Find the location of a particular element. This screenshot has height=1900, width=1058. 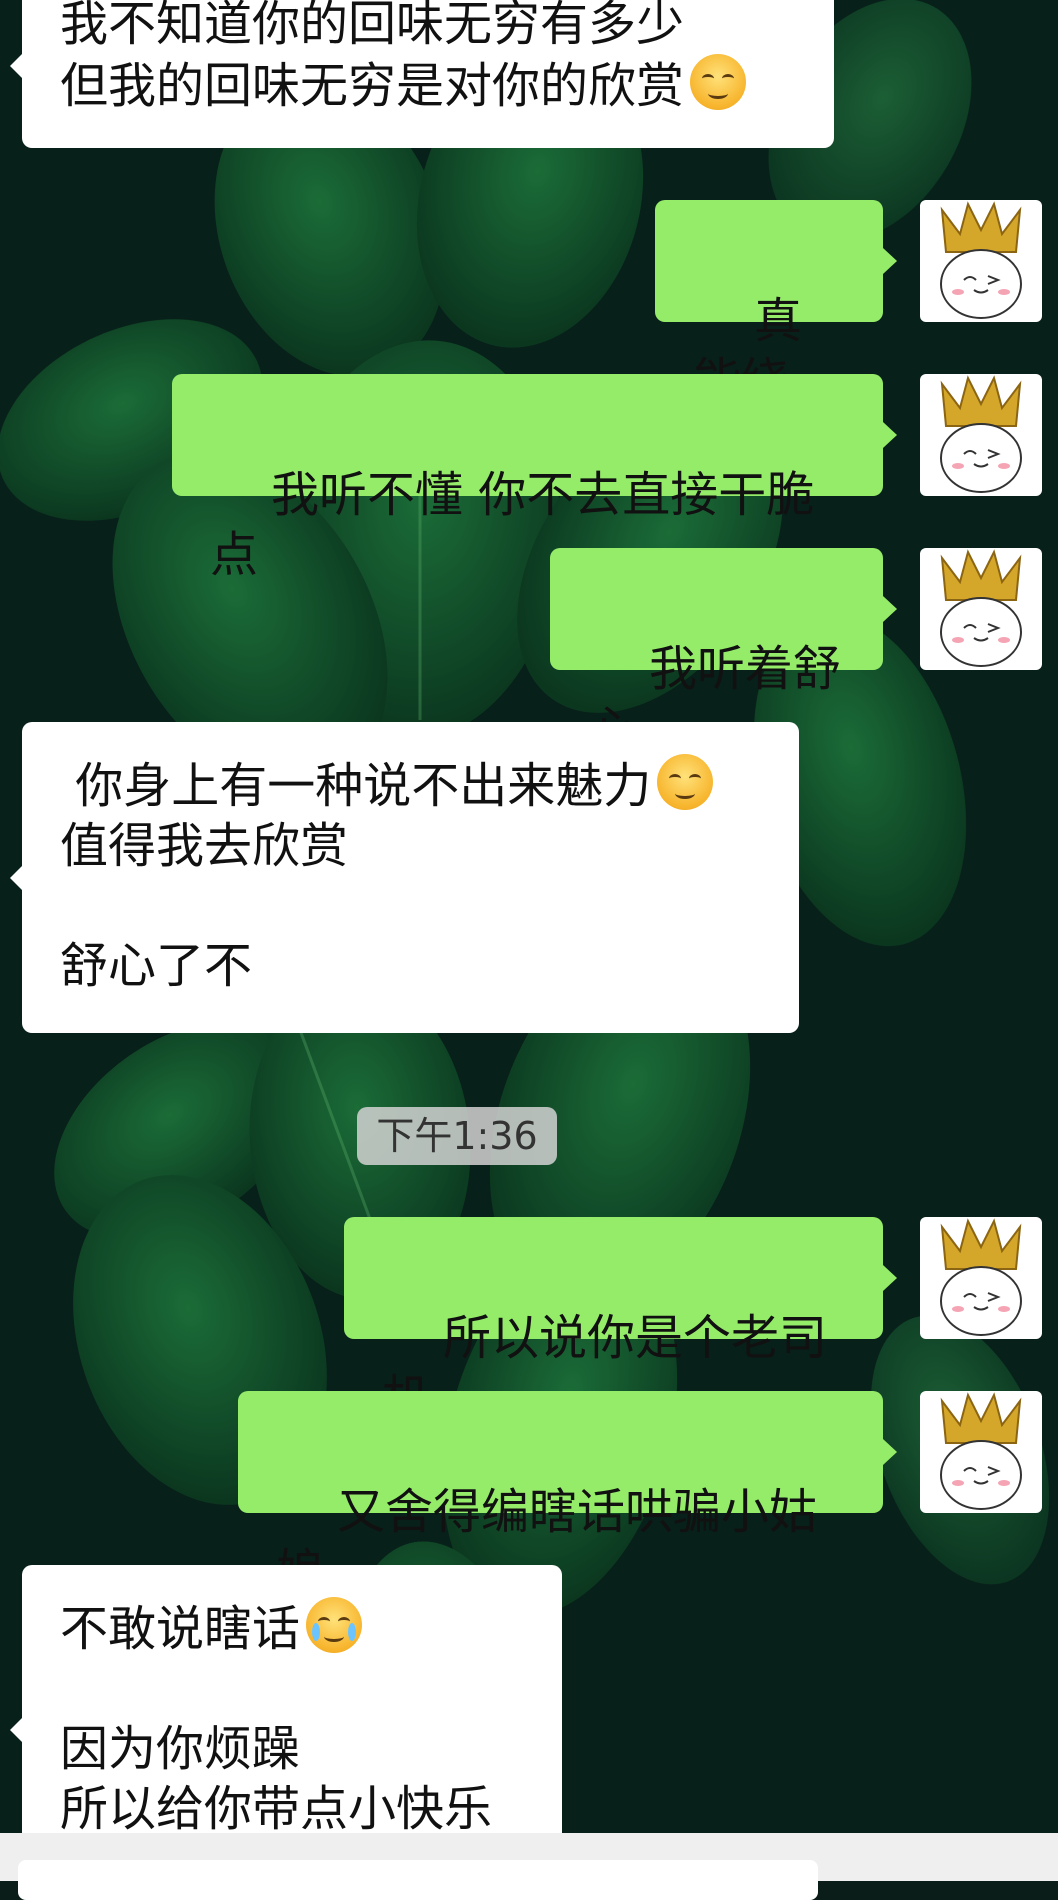

message-line: 不敢说瞎话 is located at coordinates (180, 1629).